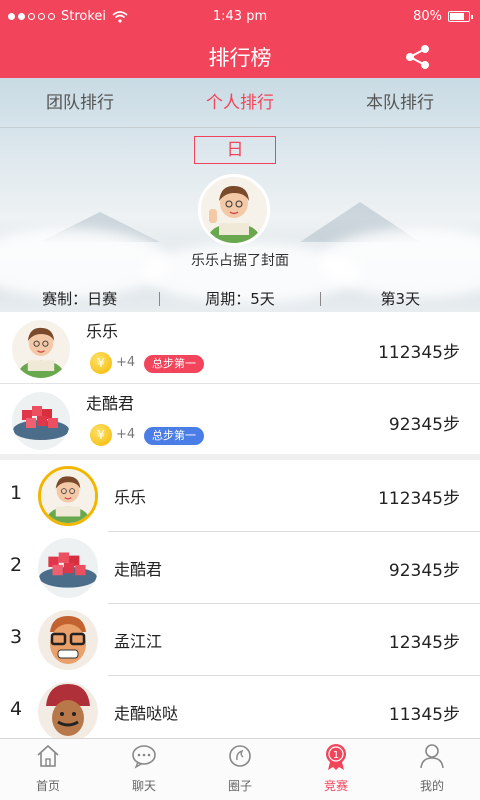 The height and width of the screenshot is (800, 480). I want to click on app-header: Strokei 1:43 pm 80% 排行榜, so click(240, 39).